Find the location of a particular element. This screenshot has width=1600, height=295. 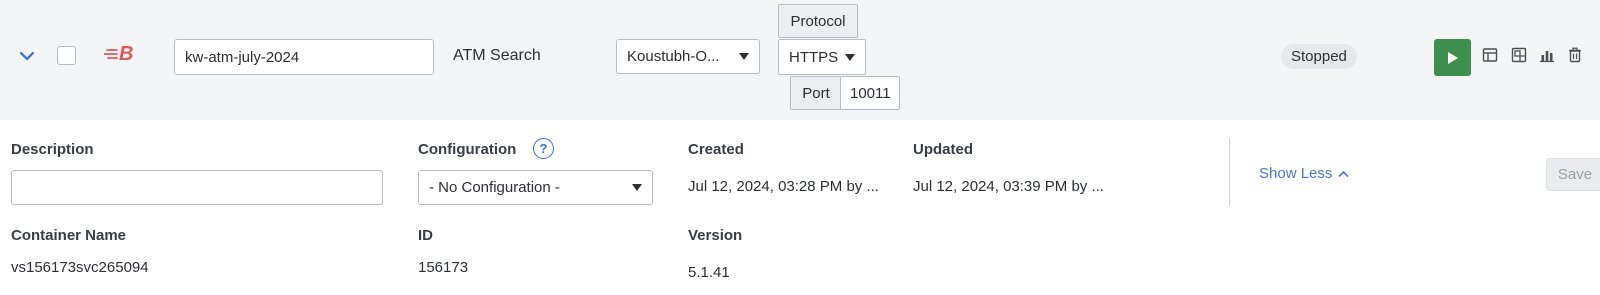

description-label: Description is located at coordinates (52, 149).